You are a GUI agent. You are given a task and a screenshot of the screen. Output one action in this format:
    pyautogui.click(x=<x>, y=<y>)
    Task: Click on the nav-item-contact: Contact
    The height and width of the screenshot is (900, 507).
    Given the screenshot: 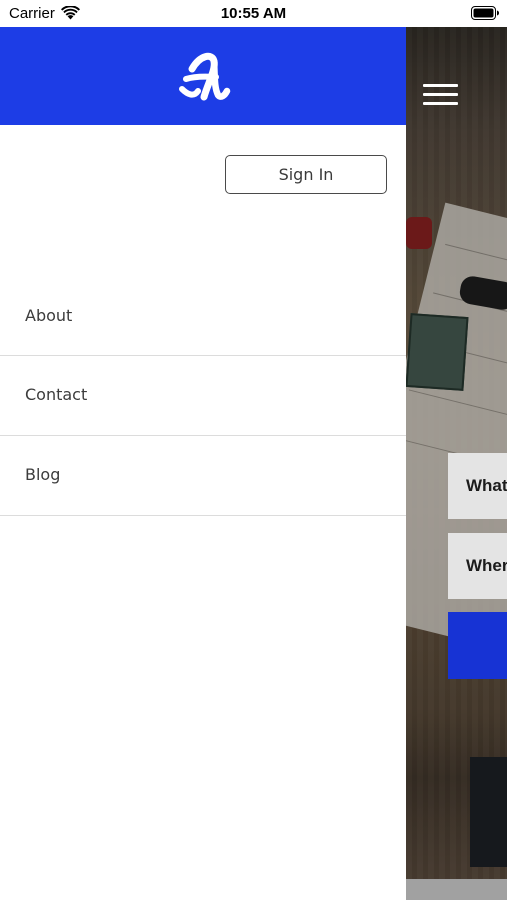 What is the action you would take?
    pyautogui.click(x=203, y=396)
    